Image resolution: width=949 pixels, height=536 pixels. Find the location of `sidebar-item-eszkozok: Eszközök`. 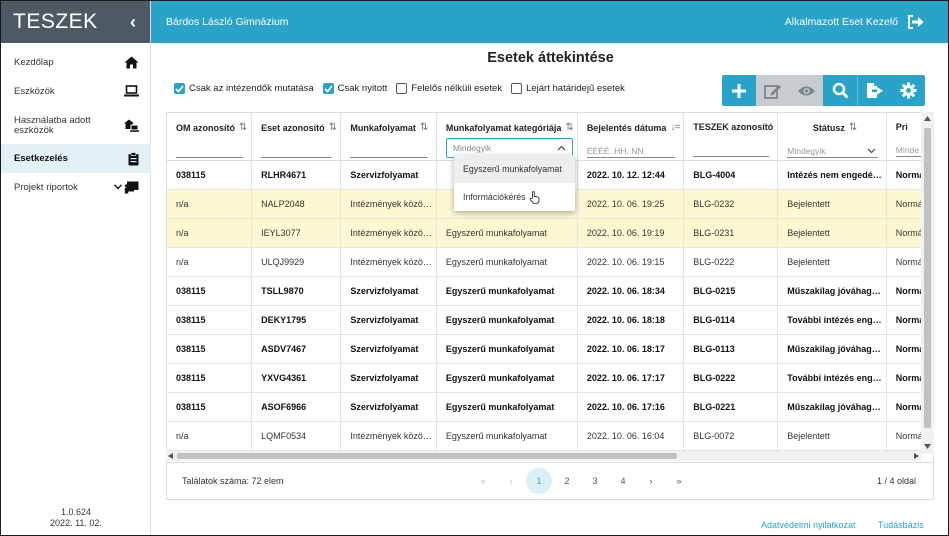

sidebar-item-eszkozok: Eszközök is located at coordinates (76, 91).